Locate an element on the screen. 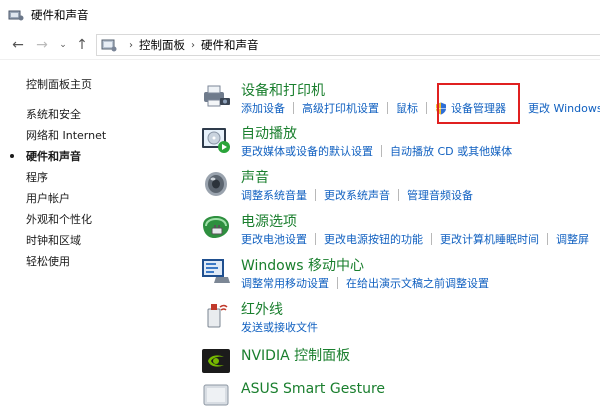 This screenshot has height=406, width=600. category-links: 发送或接收文件 is located at coordinates (279, 327).